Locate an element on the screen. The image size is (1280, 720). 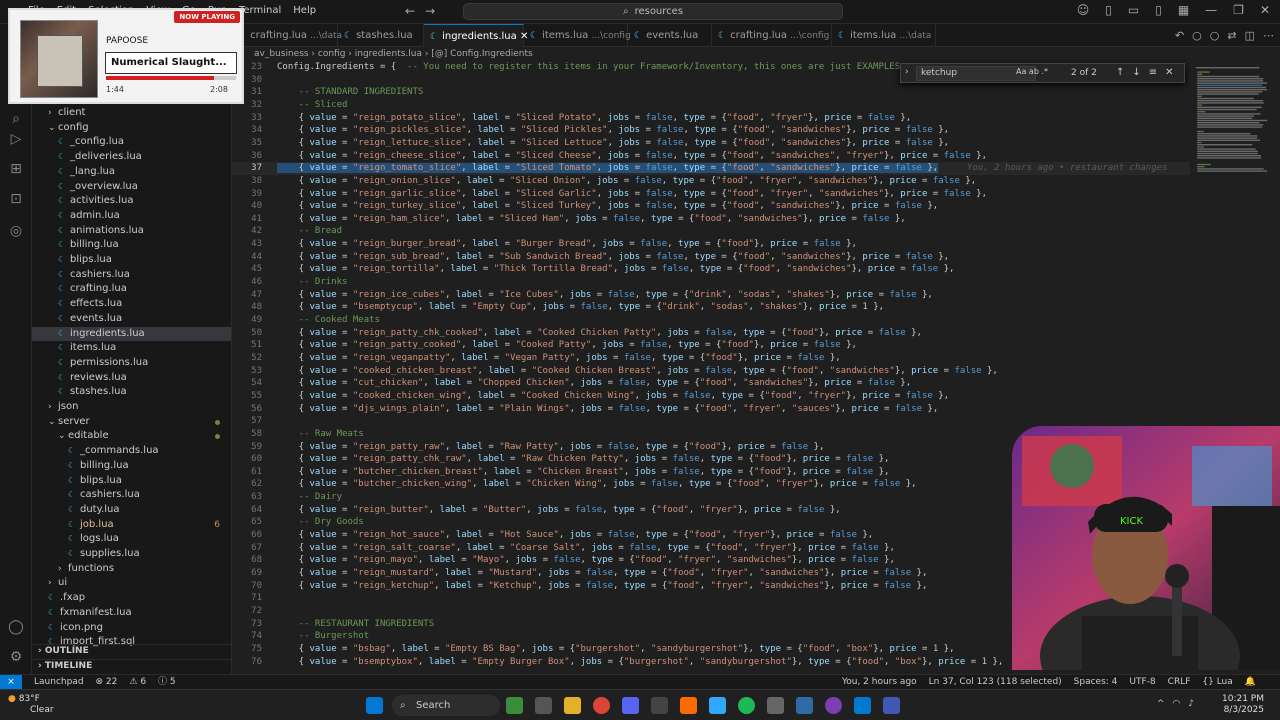
forward-arrow-icon: → is located at coordinates (430, 11).